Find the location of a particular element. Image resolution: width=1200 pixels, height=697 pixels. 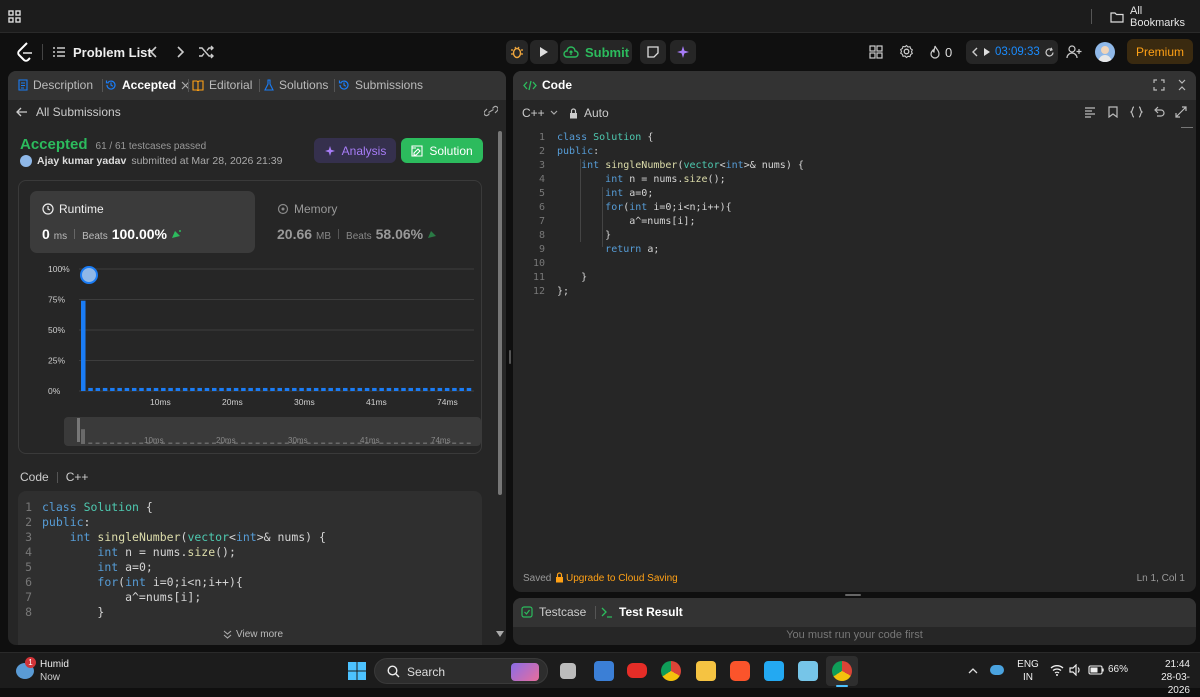

fullscreen-icon is located at coordinates (1159, 85).